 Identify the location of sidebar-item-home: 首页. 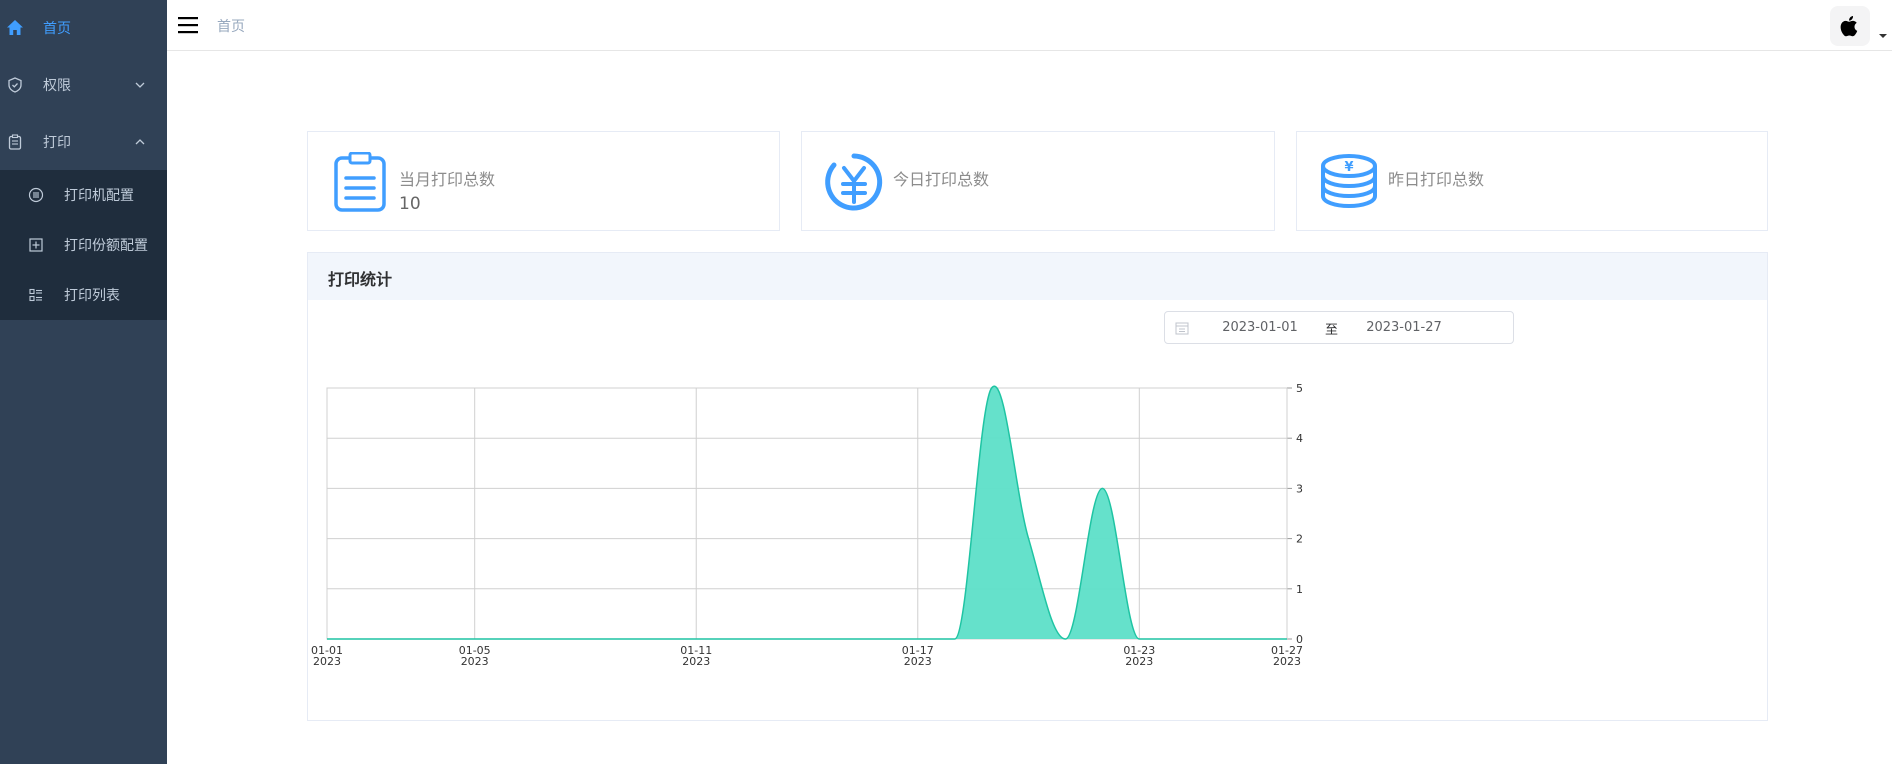
(83, 28).